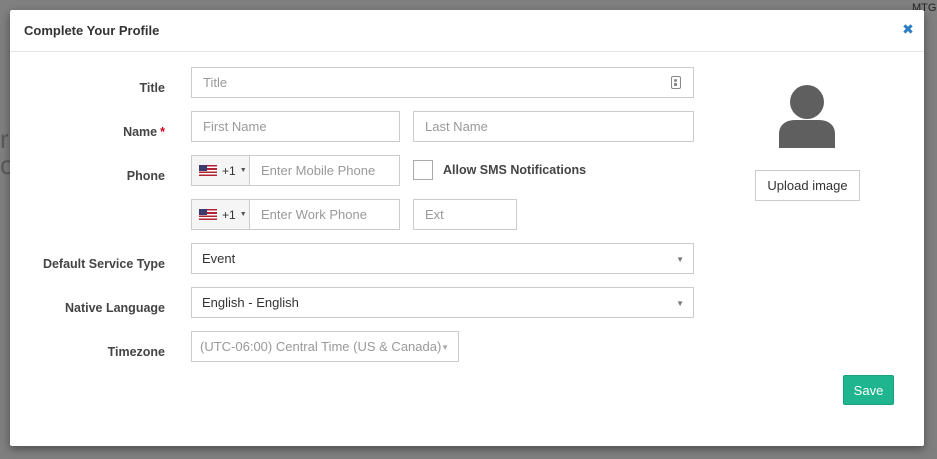  I want to click on service-type-select: Event ▼, so click(442, 258).